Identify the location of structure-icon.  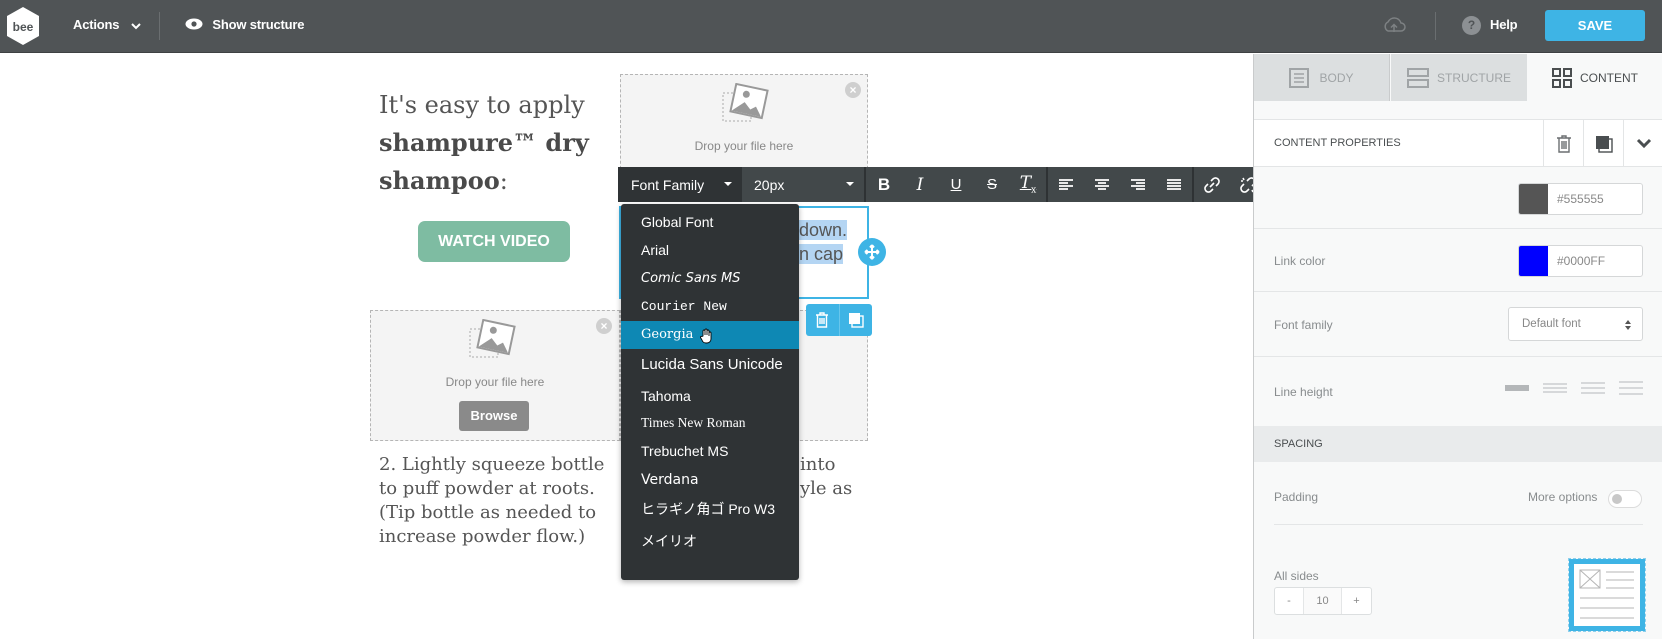
(1418, 77).